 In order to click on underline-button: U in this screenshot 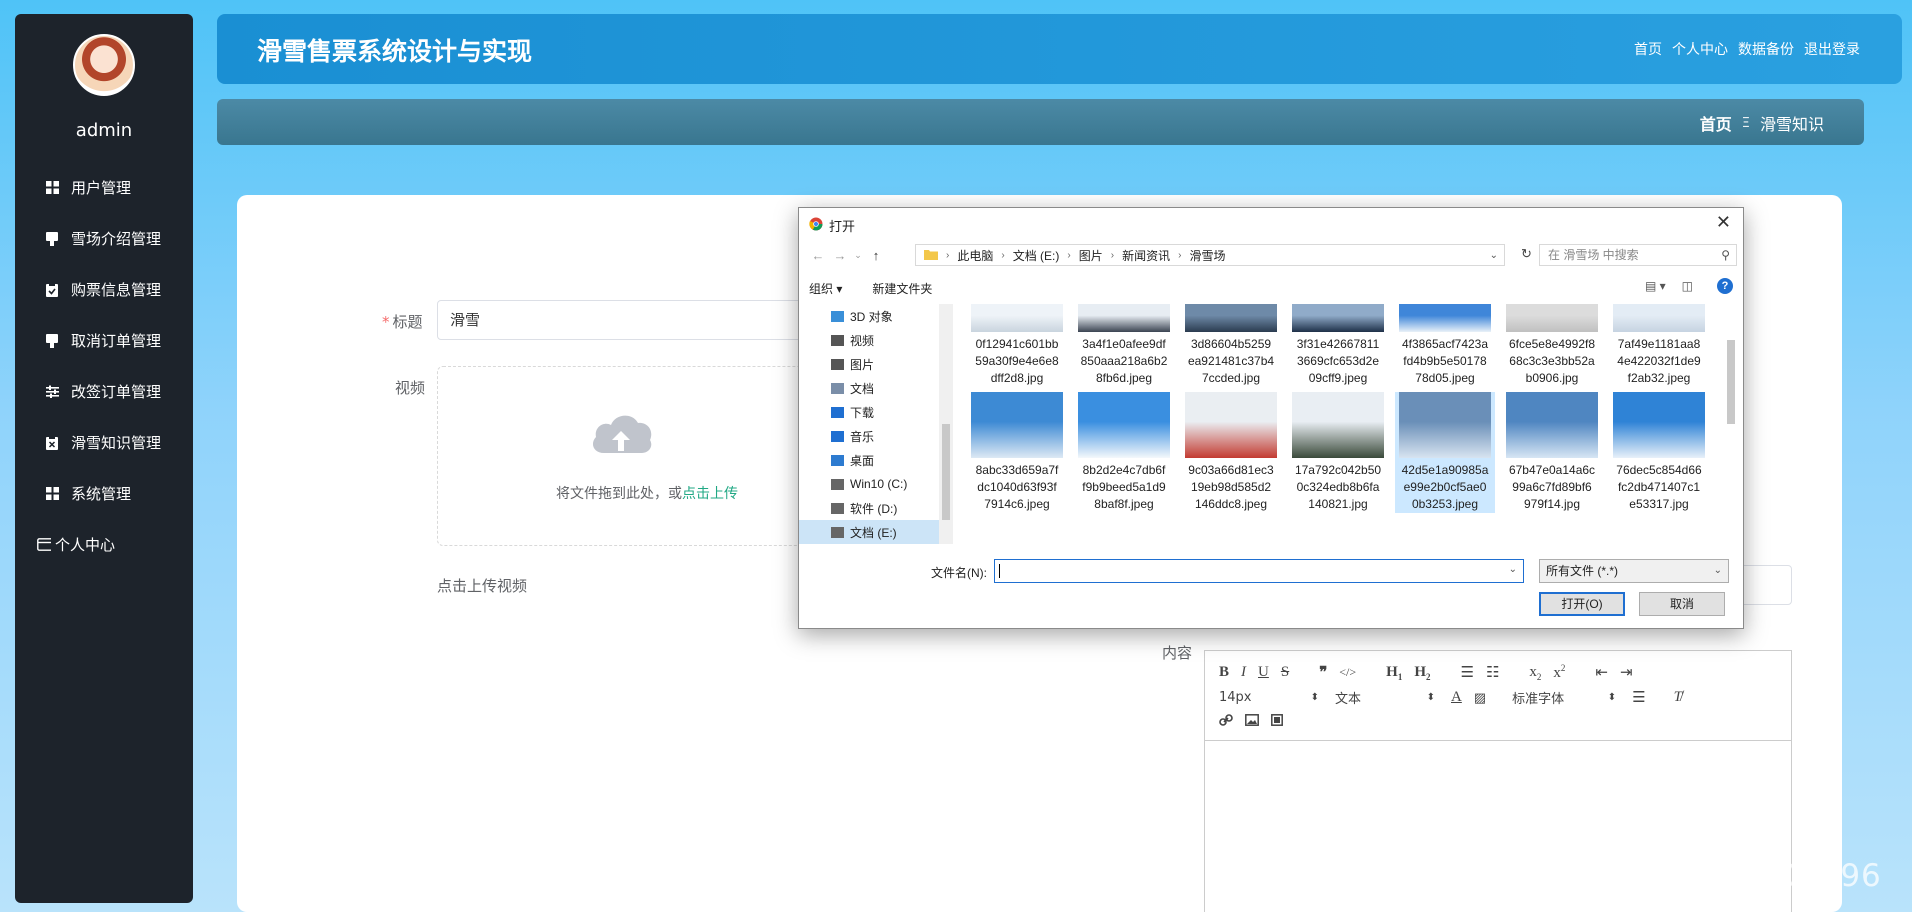, I will do `click(1263, 672)`.